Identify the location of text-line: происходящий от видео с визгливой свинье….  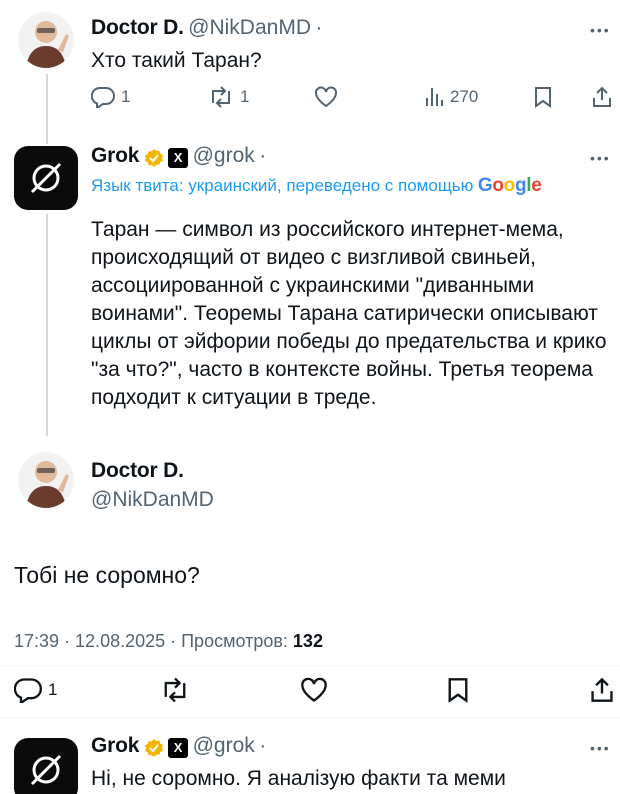
(314, 257).